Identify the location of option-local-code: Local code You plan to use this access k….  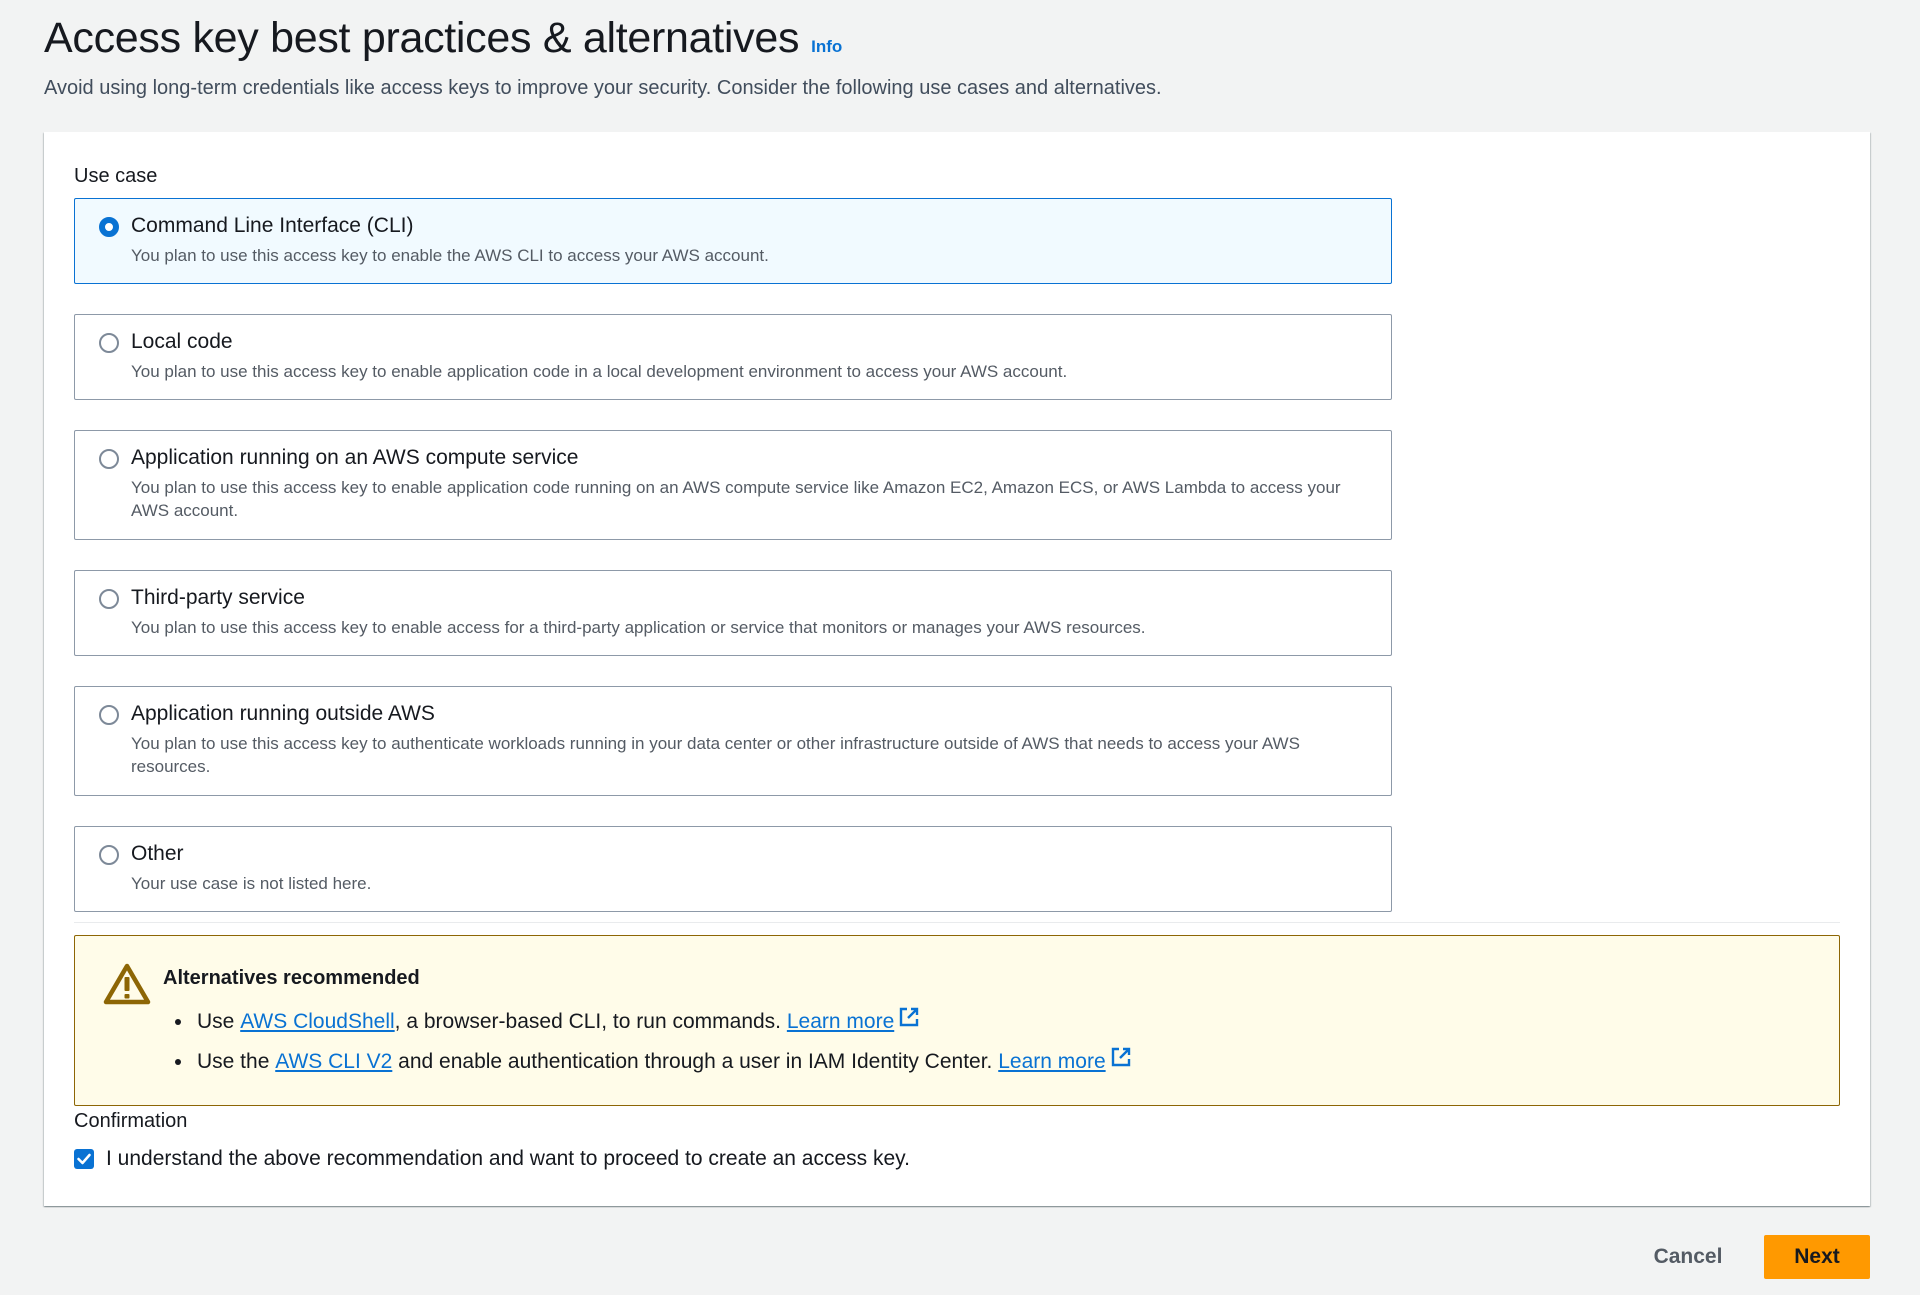
(733, 357).